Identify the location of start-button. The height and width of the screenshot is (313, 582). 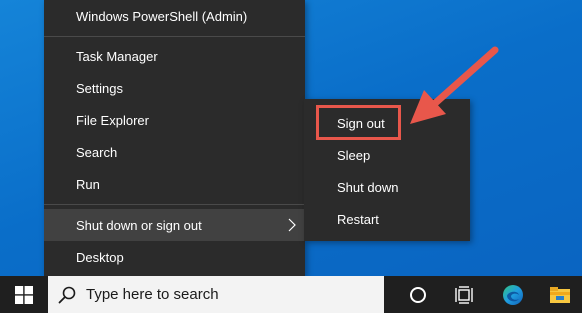
(24, 294).